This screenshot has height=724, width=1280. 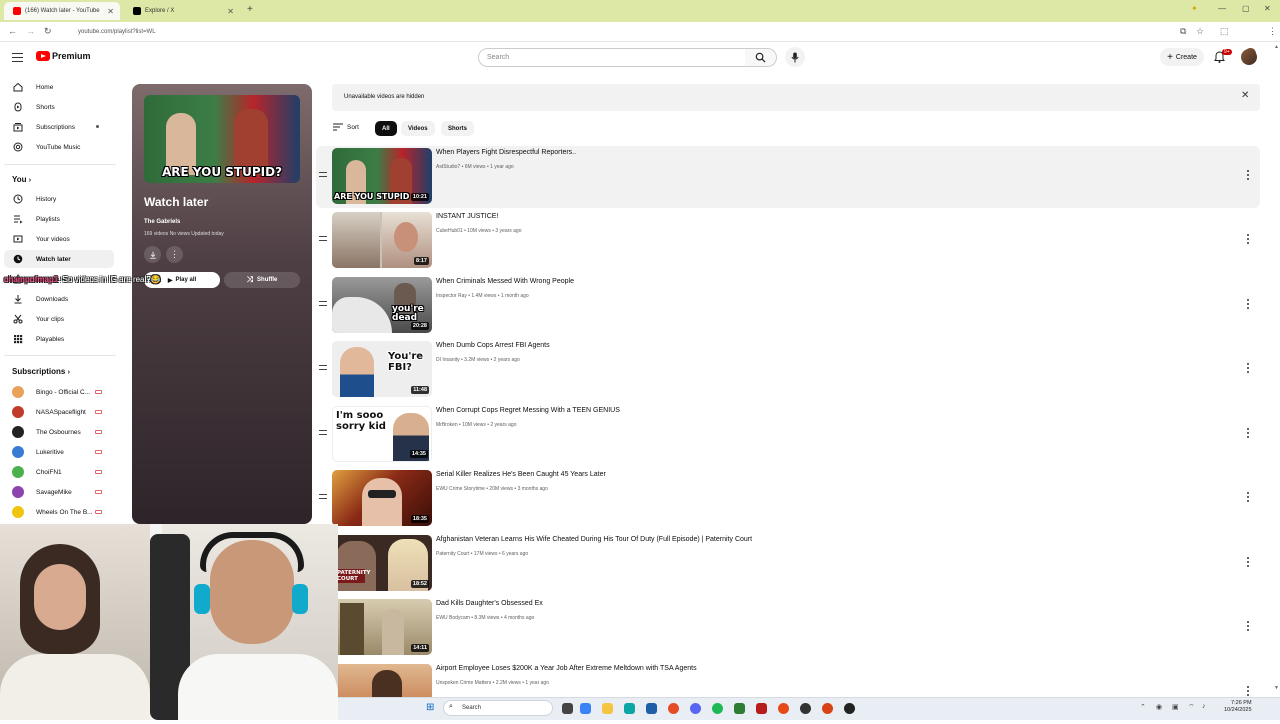 I want to click on forward-icon: →, so click(x=30, y=31).